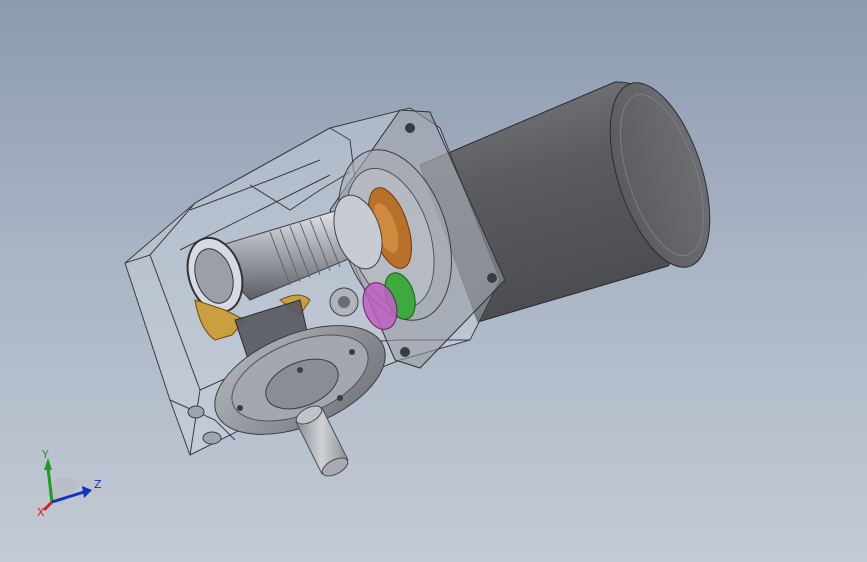 This screenshot has width=867, height=562. I want to click on x-axis-label: X, so click(41, 512).